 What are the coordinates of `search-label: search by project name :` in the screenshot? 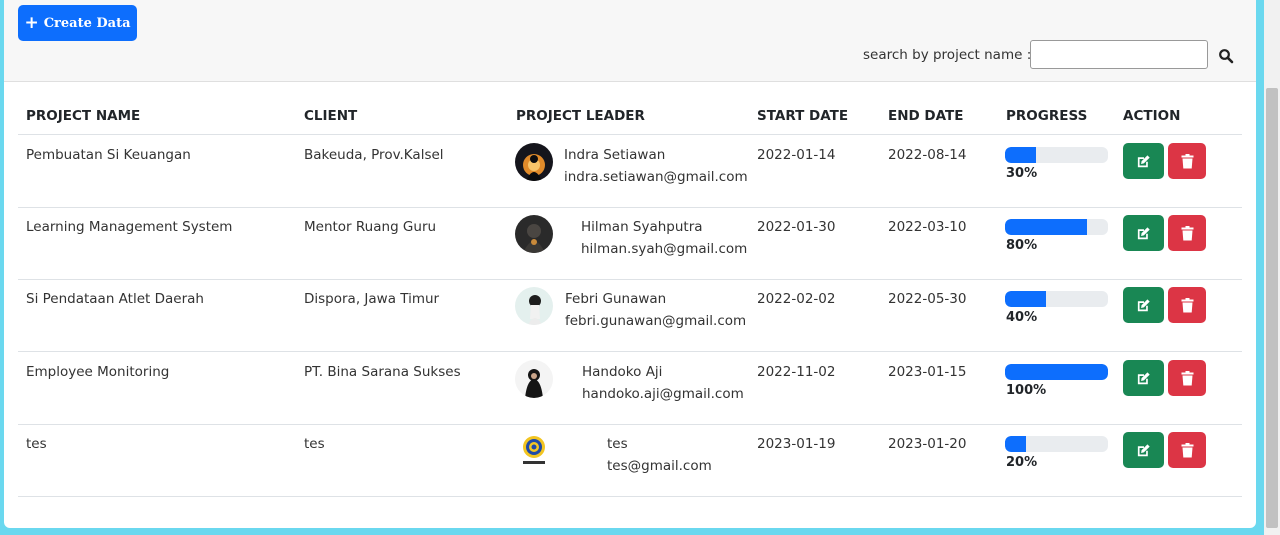 It's located at (947, 55).